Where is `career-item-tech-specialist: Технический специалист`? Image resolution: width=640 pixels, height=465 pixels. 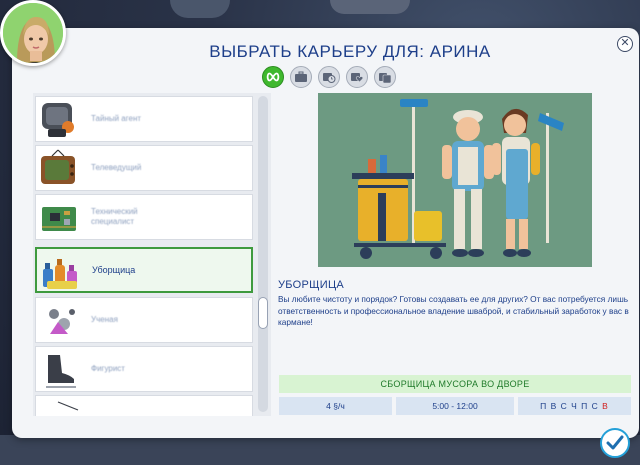
career-item-tech-specialist: Технический специалист is located at coordinates (144, 217).